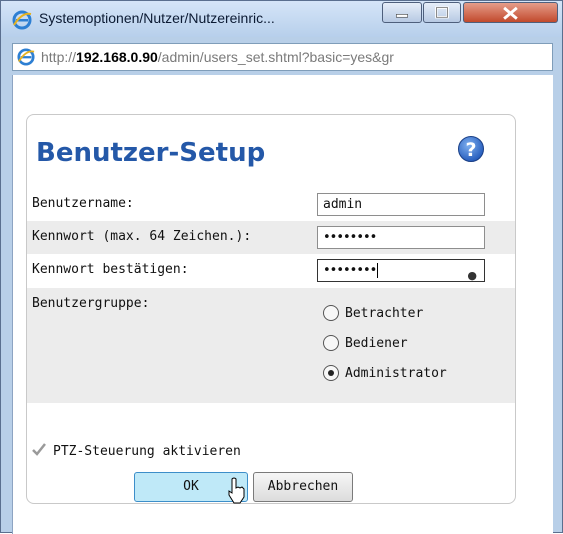 The image size is (563, 534). What do you see at coordinates (402, 12) in the screenshot?
I see `minimize-button` at bounding box center [402, 12].